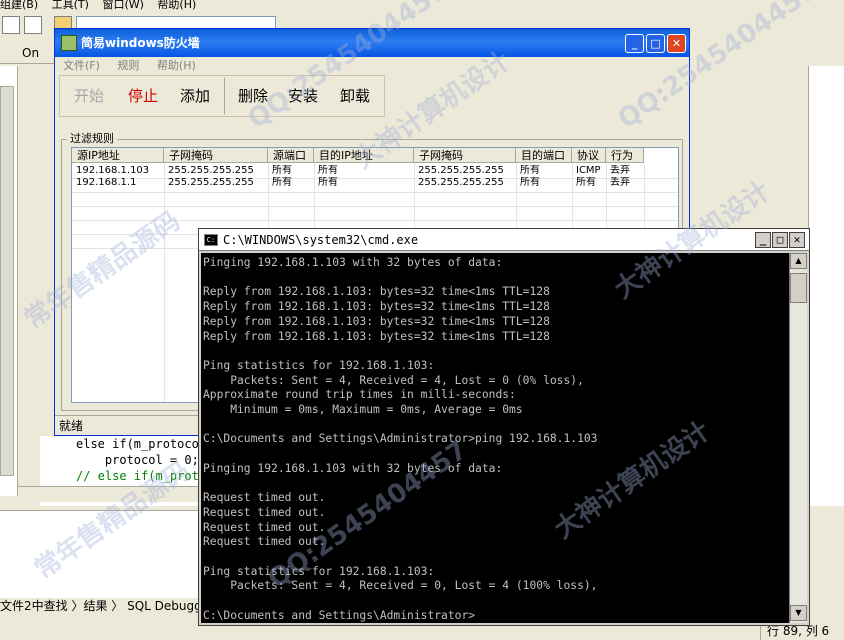  I want to click on cmd-title: C:\WINDOWS\system32\cmd.exe, so click(321, 240).